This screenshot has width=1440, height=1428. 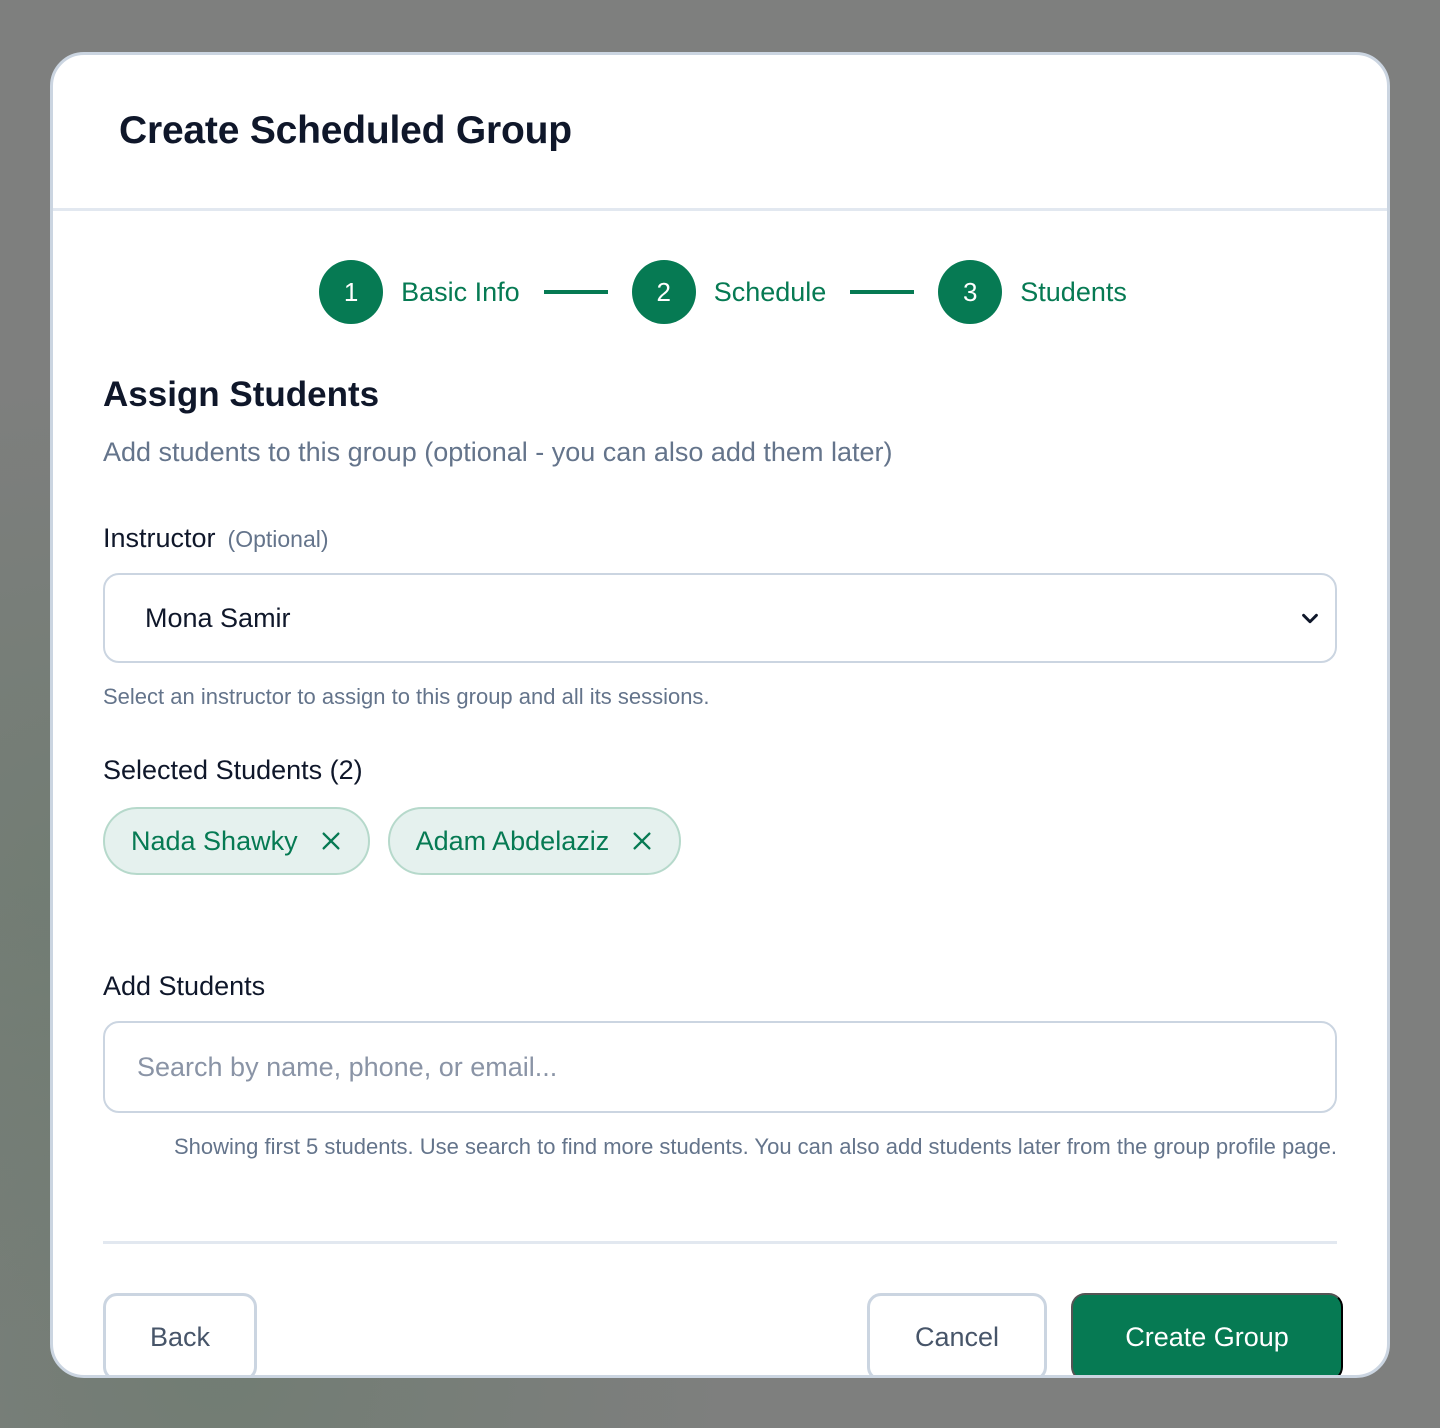 I want to click on selected-students-label: Selected Students (2), so click(x=233, y=770).